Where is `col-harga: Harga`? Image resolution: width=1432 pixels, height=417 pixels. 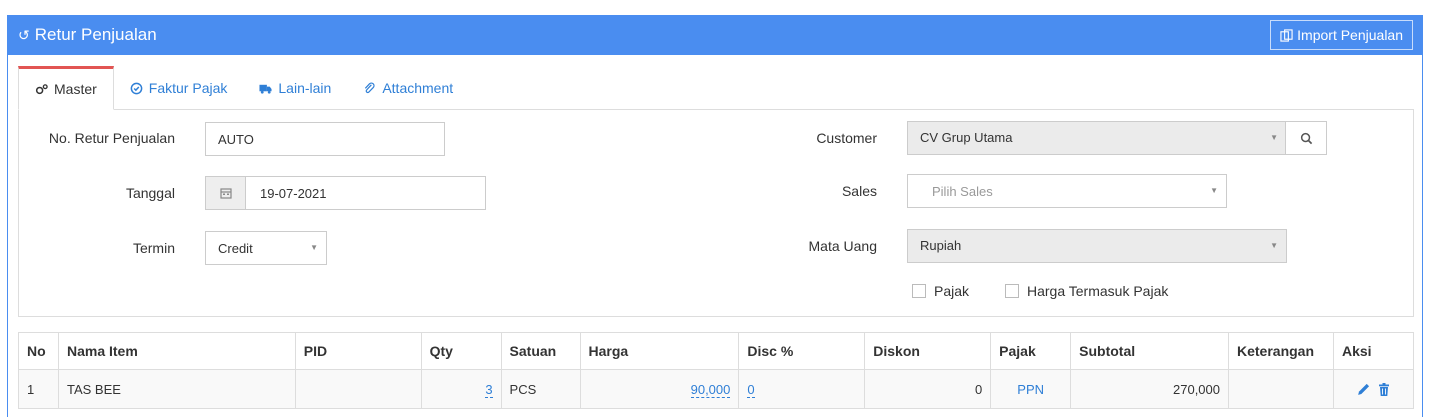
col-harga: Harga is located at coordinates (659, 351).